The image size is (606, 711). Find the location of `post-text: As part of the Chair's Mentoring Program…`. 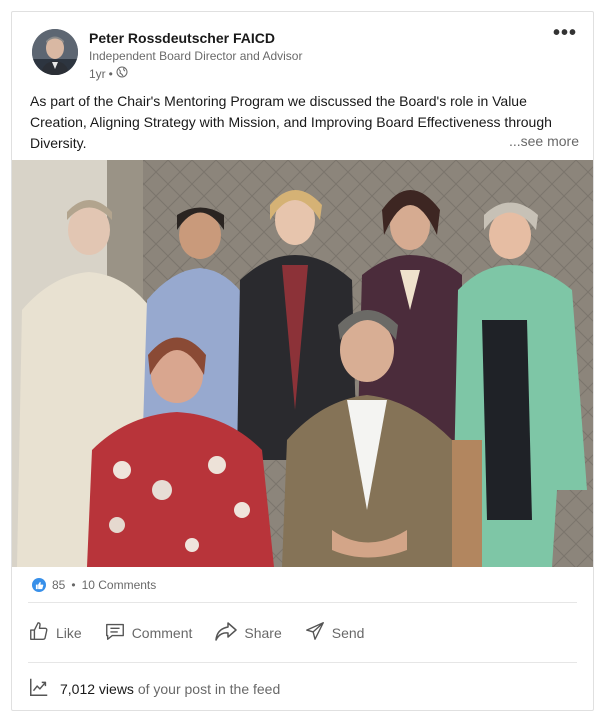

post-text: As part of the Chair's Mentoring Program… is located at coordinates (291, 122).